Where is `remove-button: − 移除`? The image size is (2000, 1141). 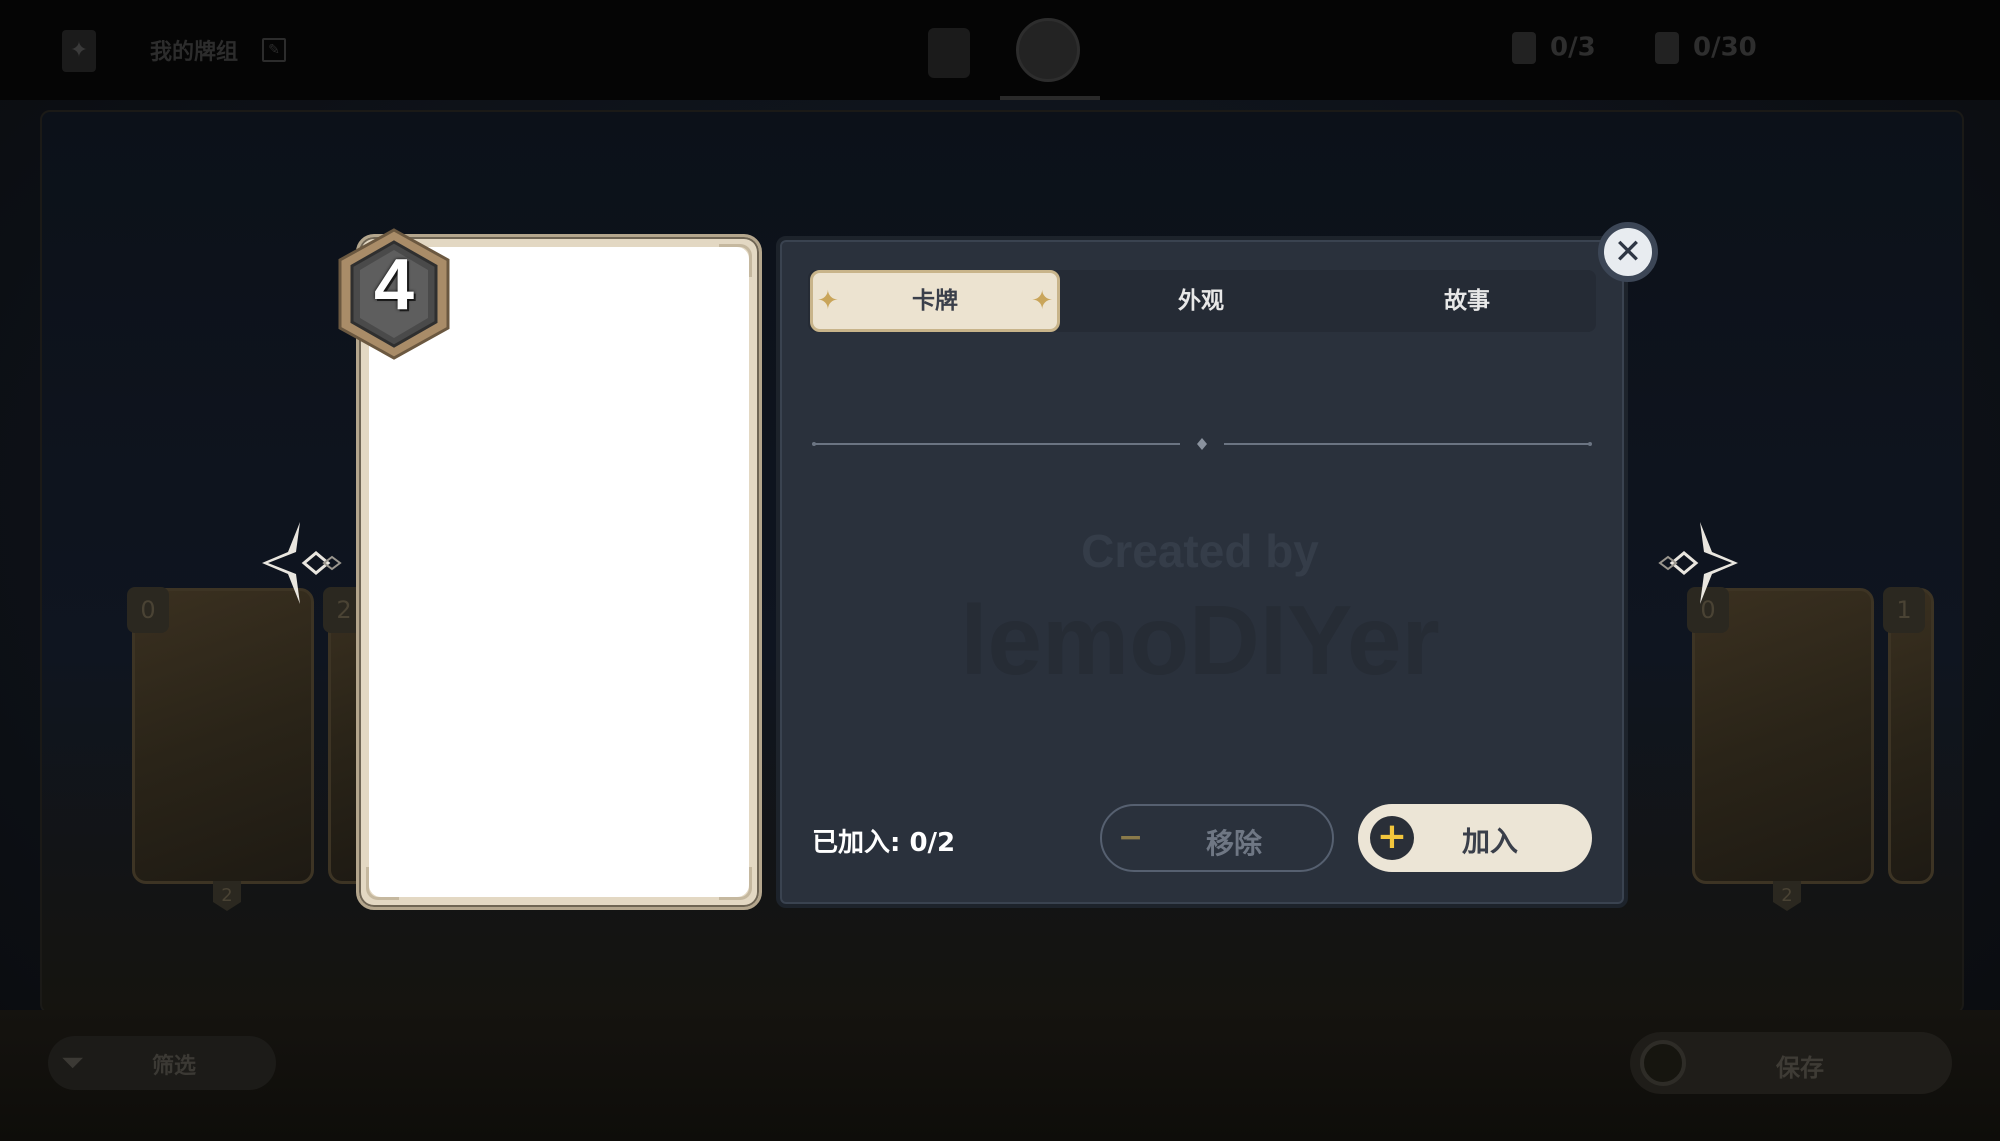 remove-button: − 移除 is located at coordinates (1217, 838).